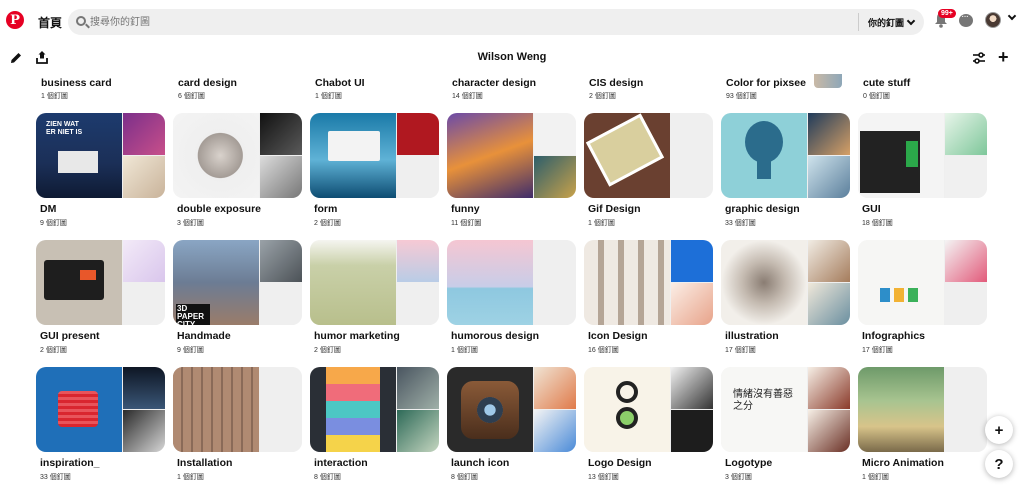 The height and width of the screenshot is (490, 1024). Describe the element at coordinates (748, 463) in the screenshot. I see `board-title: Logotype` at that location.